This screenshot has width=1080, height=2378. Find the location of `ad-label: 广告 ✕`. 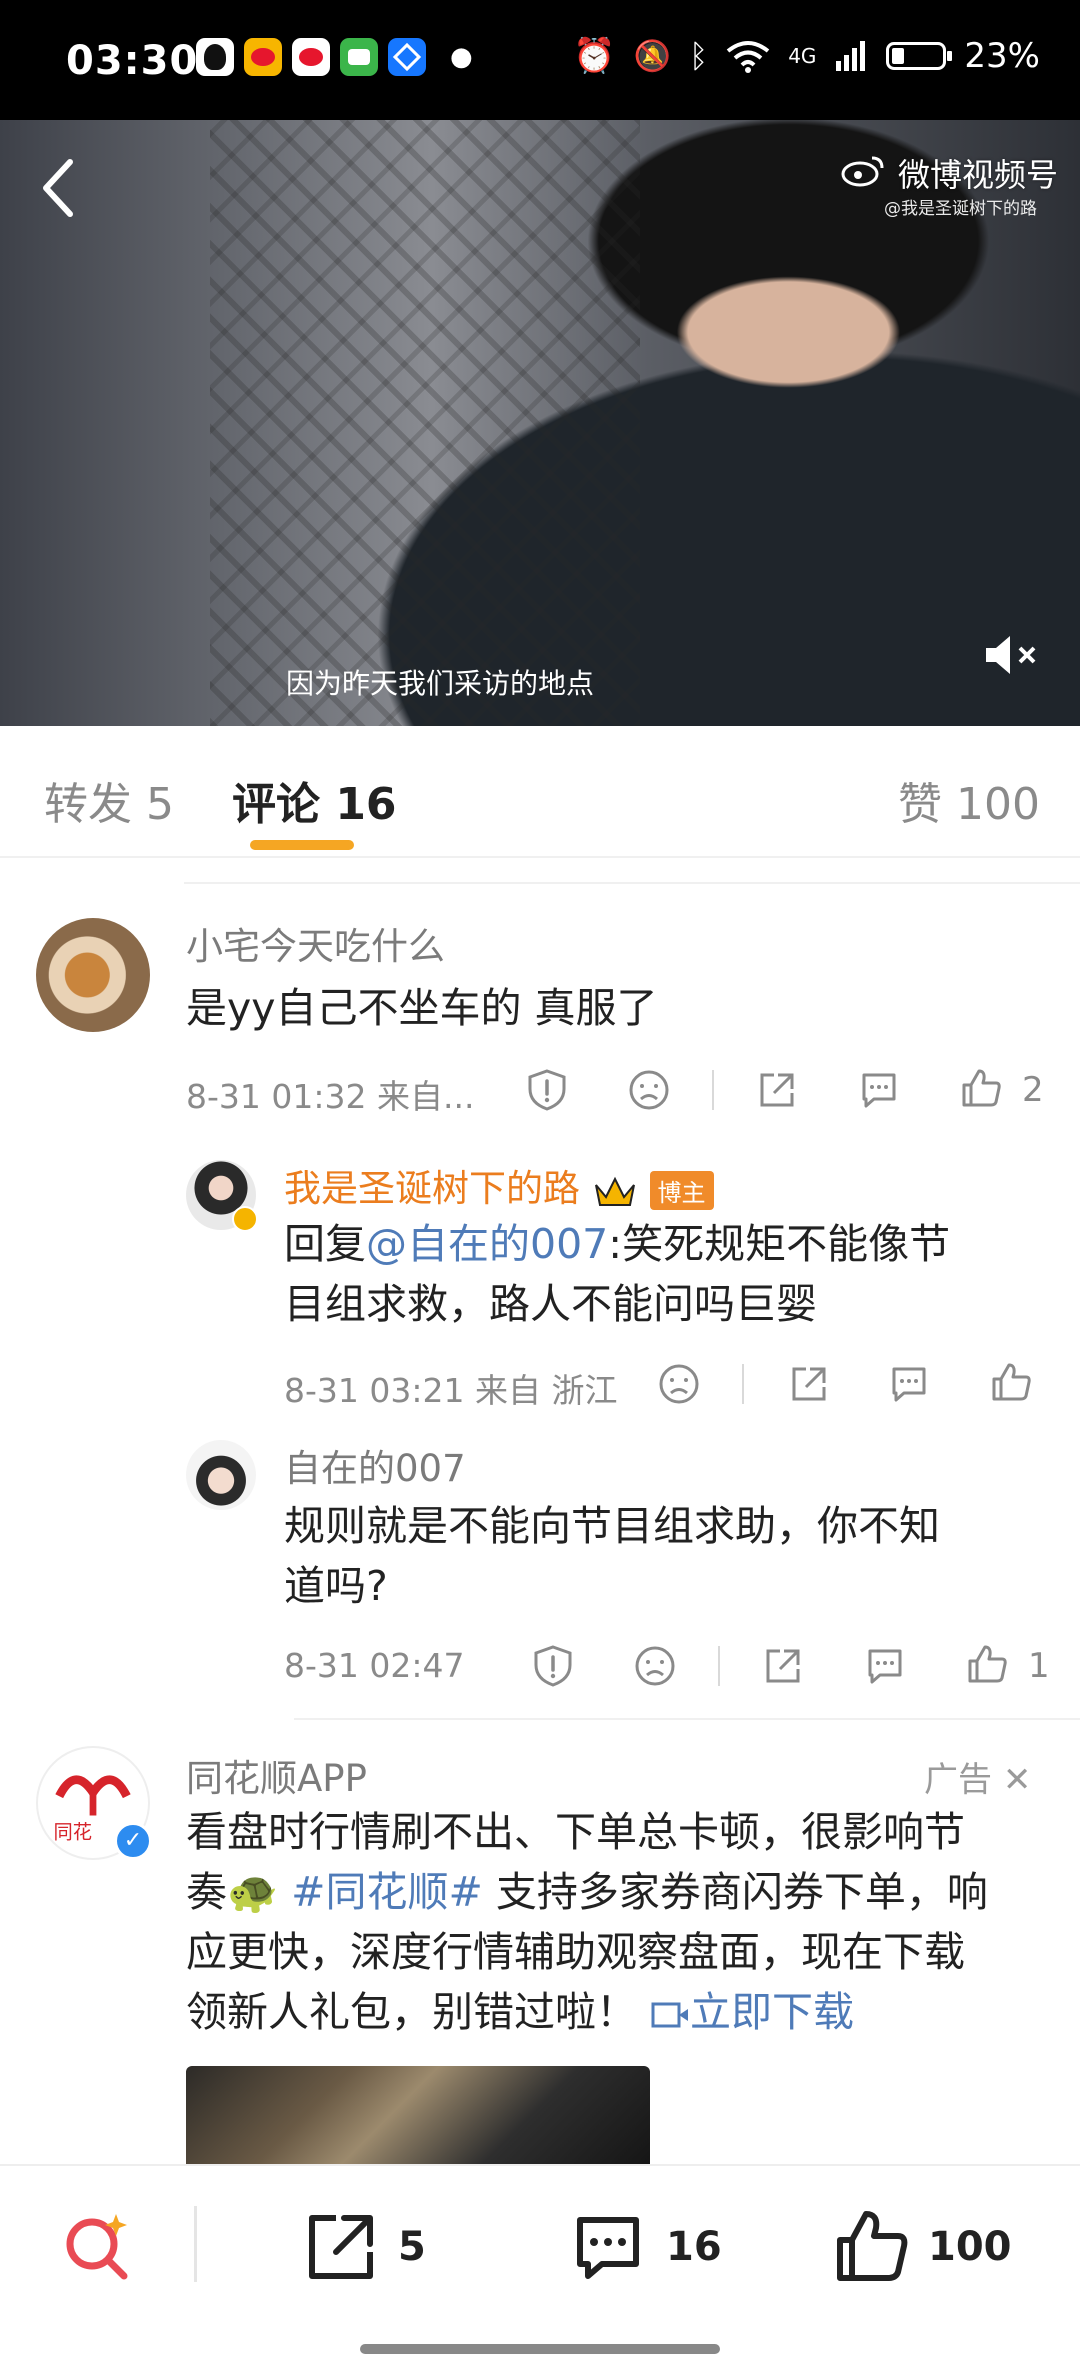

ad-label: 广告 ✕ is located at coordinates (977, 1776).